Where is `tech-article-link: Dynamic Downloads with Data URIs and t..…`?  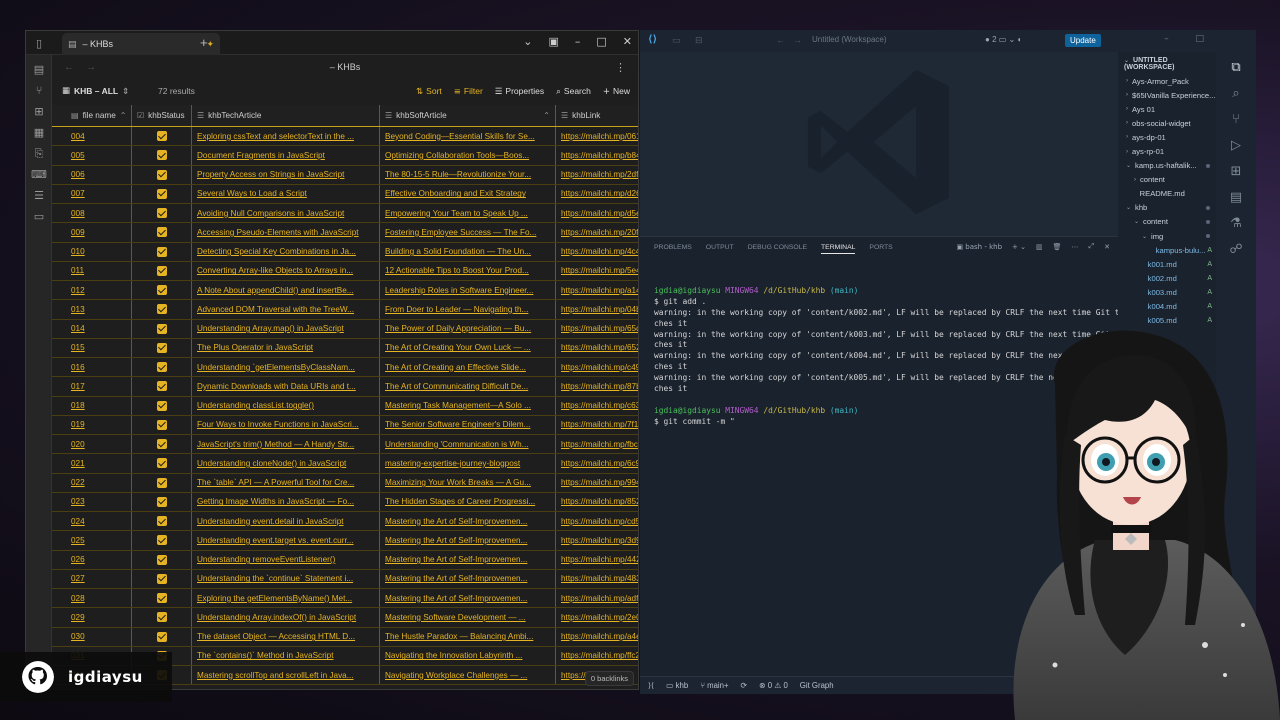 tech-article-link: Dynamic Downloads with Data URIs and t..… is located at coordinates (286, 386).